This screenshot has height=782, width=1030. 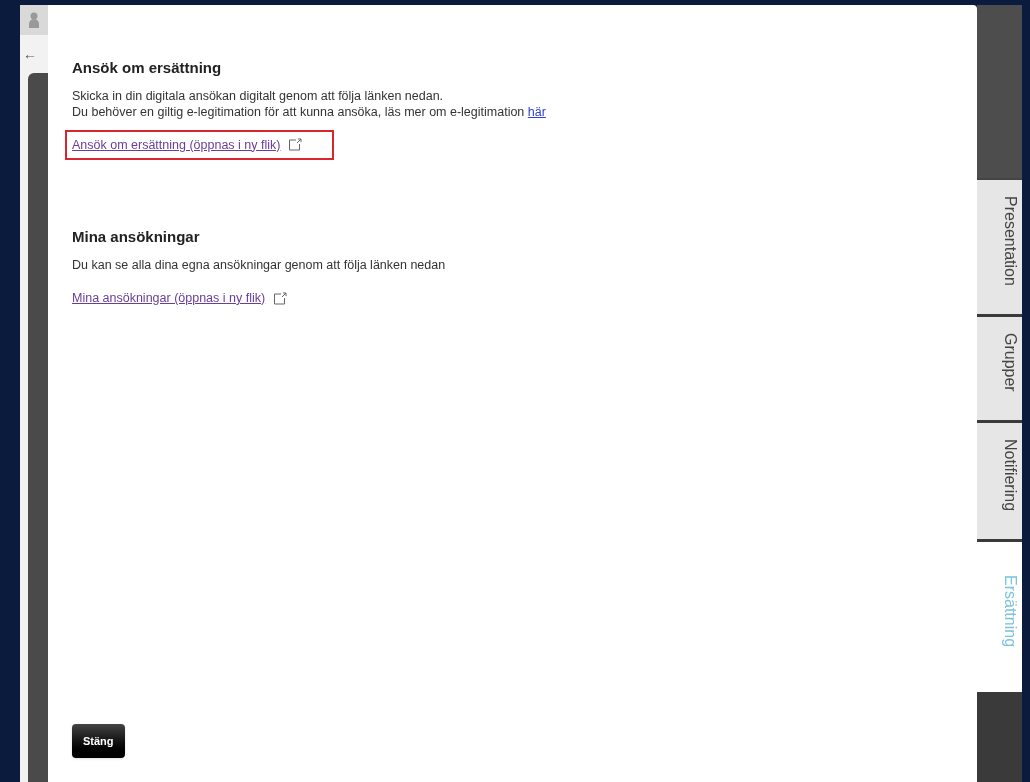 What do you see at coordinates (34, 20) in the screenshot?
I see `user-icon` at bounding box center [34, 20].